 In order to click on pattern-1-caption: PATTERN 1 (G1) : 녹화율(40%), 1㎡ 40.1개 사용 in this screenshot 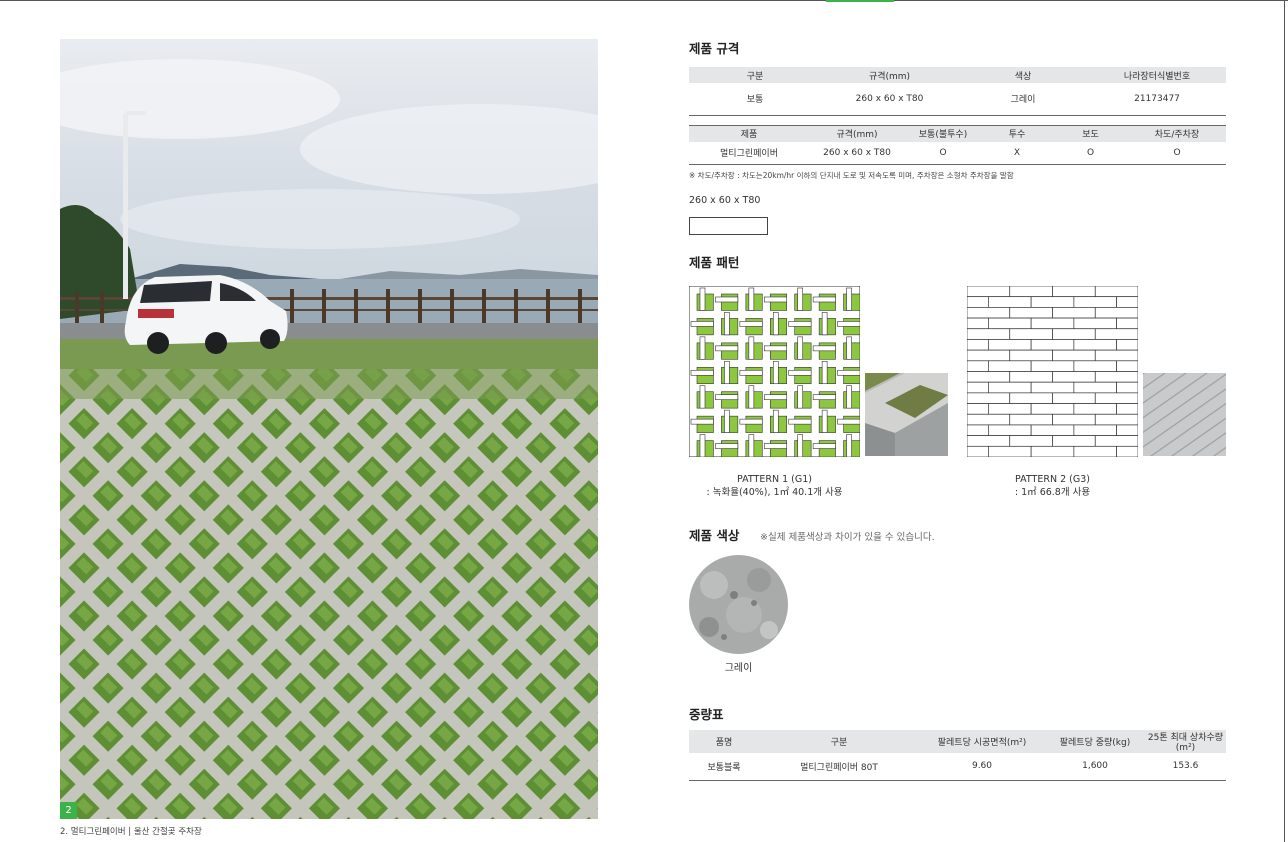, I will do `click(774, 486)`.